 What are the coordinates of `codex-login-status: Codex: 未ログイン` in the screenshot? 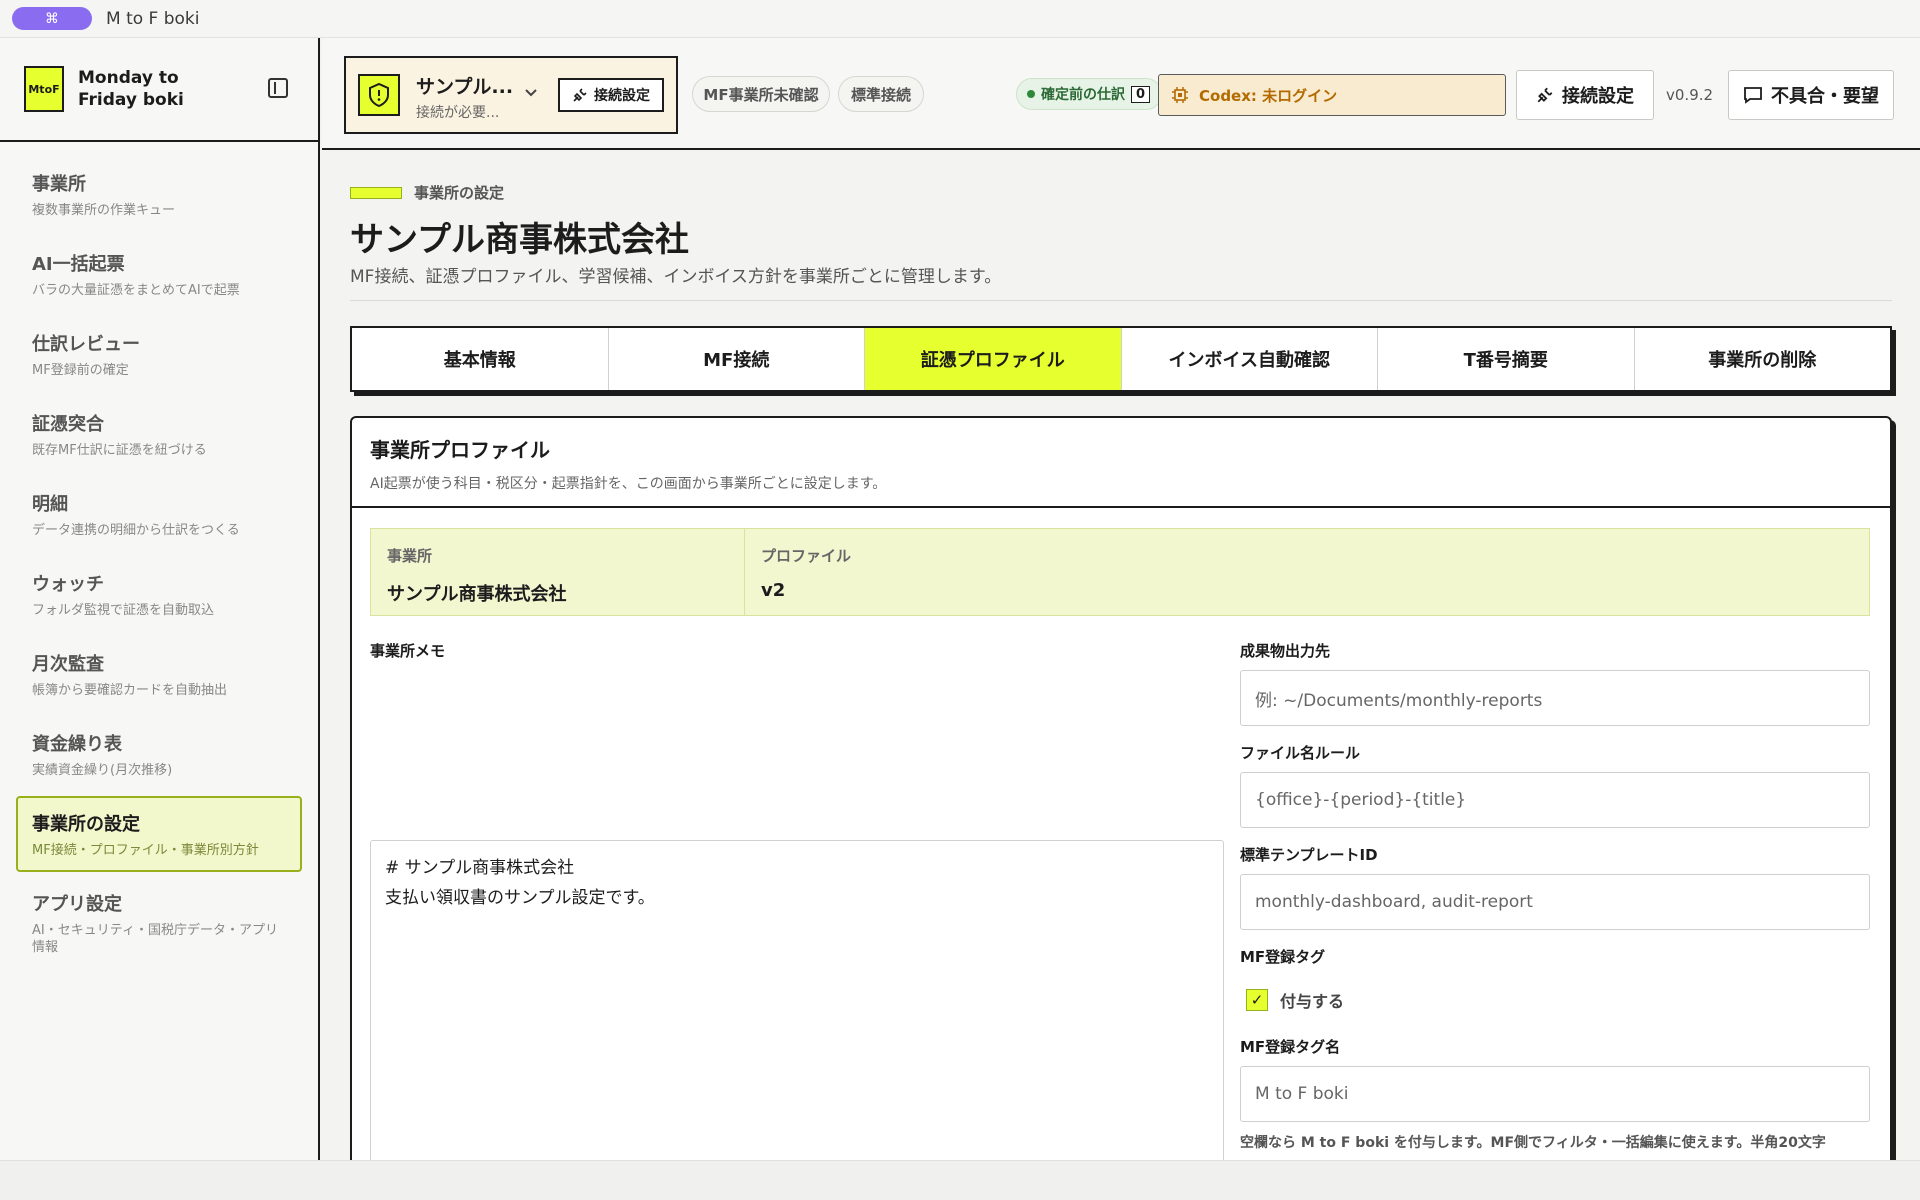 It's located at (1332, 95).